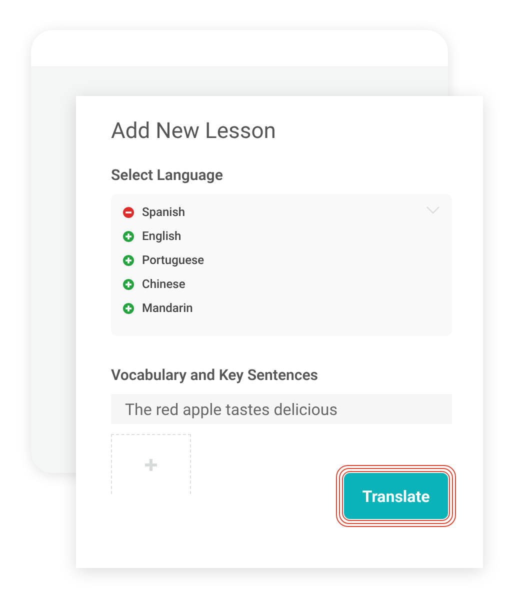 The width and height of the screenshot is (514, 600). I want to click on language-name: English, so click(162, 236).